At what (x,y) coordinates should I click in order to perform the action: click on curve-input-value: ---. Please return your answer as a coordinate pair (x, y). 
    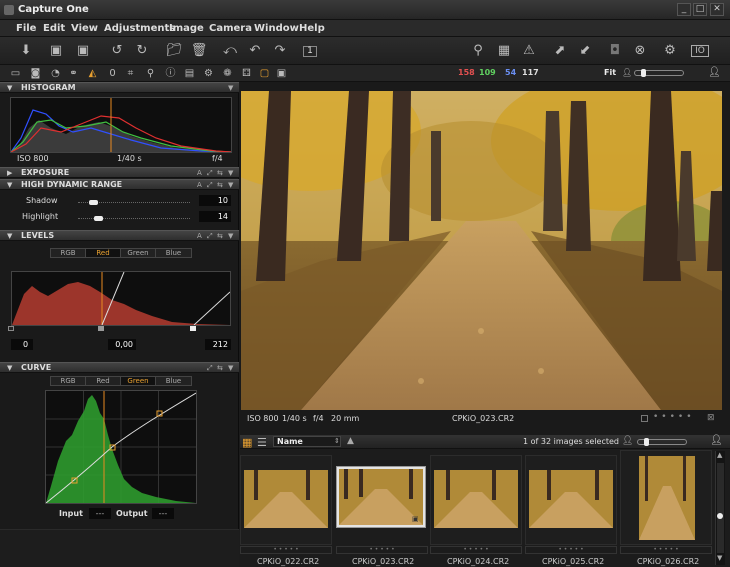
    Looking at the image, I should click on (100, 513).